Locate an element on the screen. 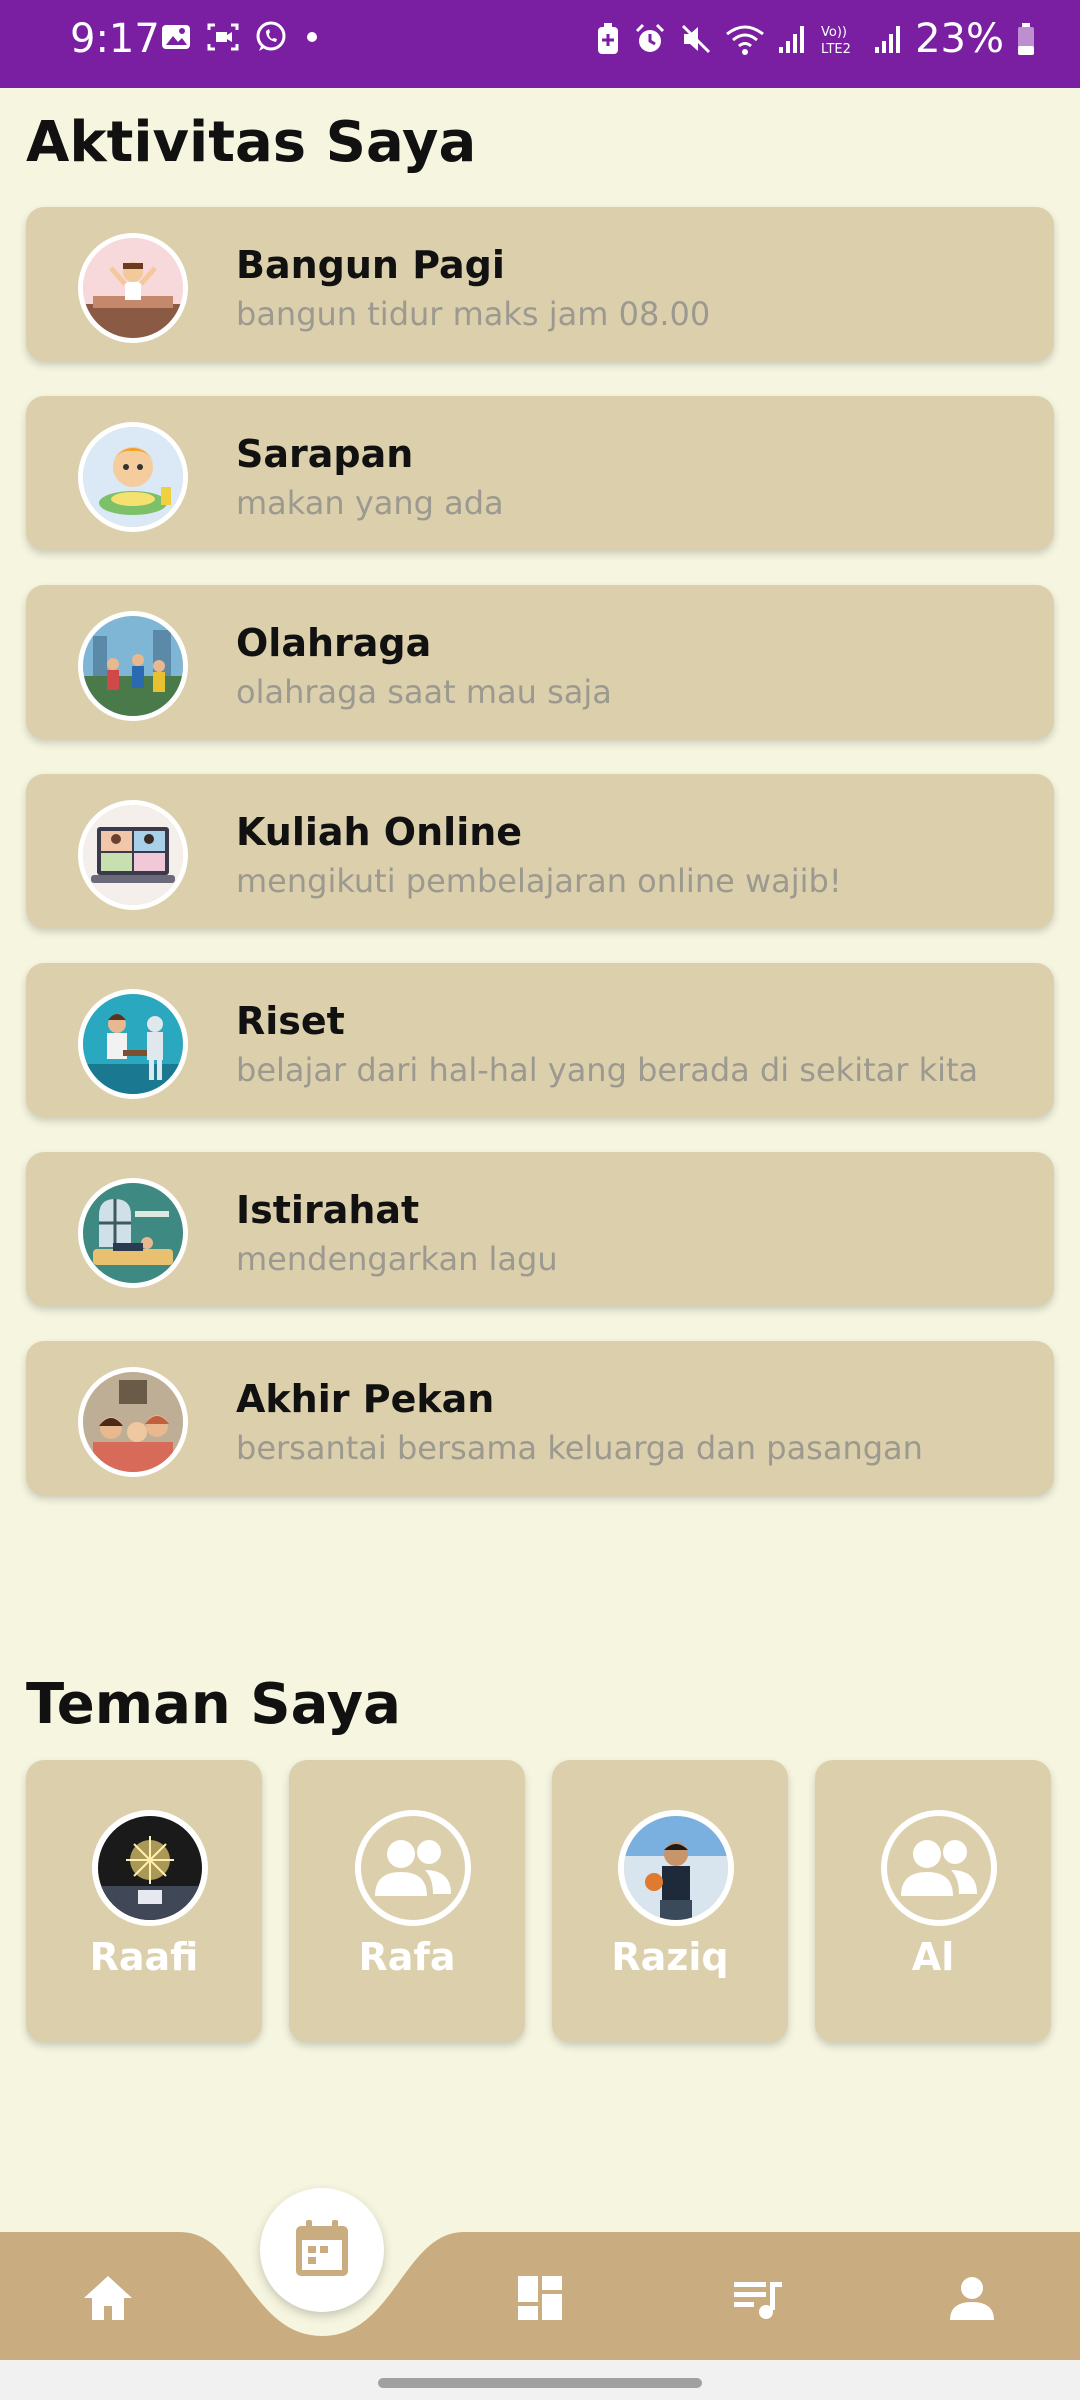 This screenshot has width=1080, height=2400. activity-subtitle: olahraga saat mau saja is located at coordinates (424, 692).